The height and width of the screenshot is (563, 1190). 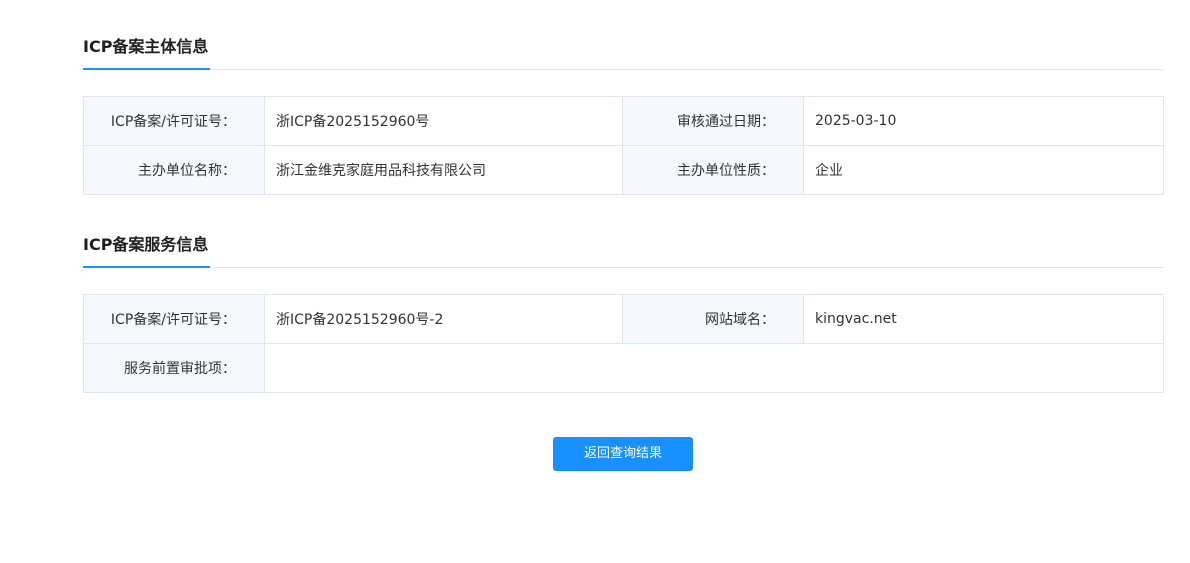 What do you see at coordinates (147, 250) in the screenshot?
I see `service-section-title: ICP备案服务信息` at bounding box center [147, 250].